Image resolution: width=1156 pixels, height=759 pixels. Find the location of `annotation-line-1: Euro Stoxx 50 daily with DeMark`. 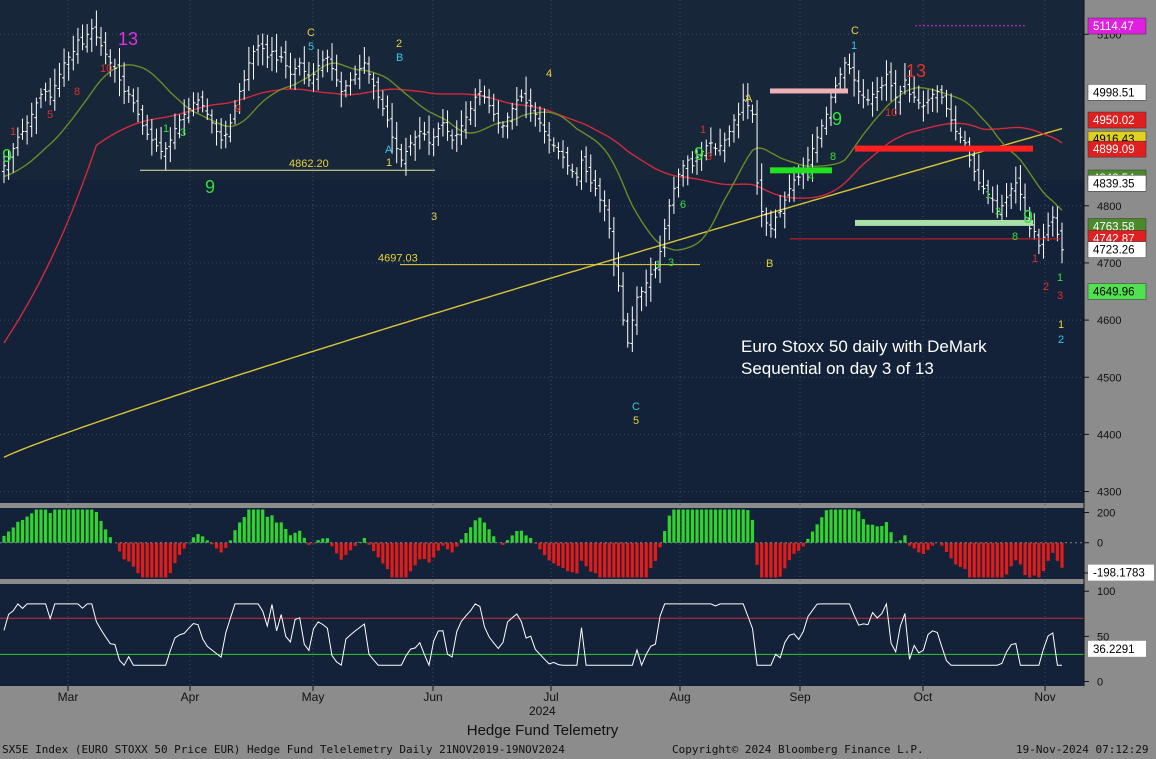

annotation-line-1: Euro Stoxx 50 daily with DeMark is located at coordinates (864, 346).